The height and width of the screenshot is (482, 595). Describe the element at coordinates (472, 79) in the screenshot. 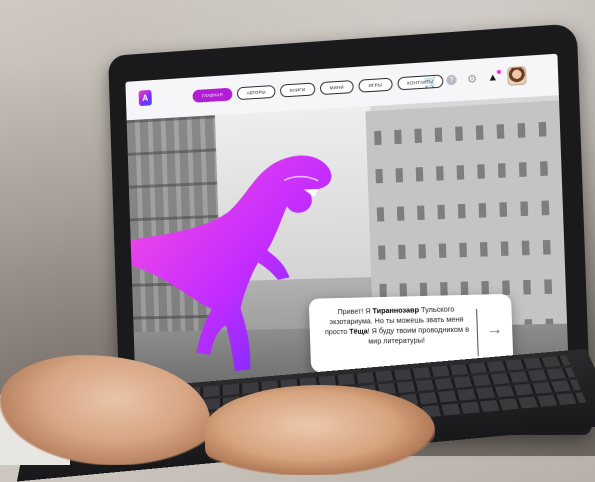

I see `gear-icon: ⚙` at that location.